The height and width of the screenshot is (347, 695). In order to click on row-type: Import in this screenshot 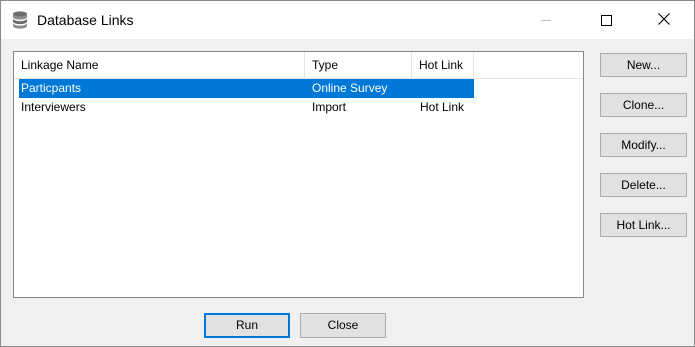, I will do `click(329, 107)`.